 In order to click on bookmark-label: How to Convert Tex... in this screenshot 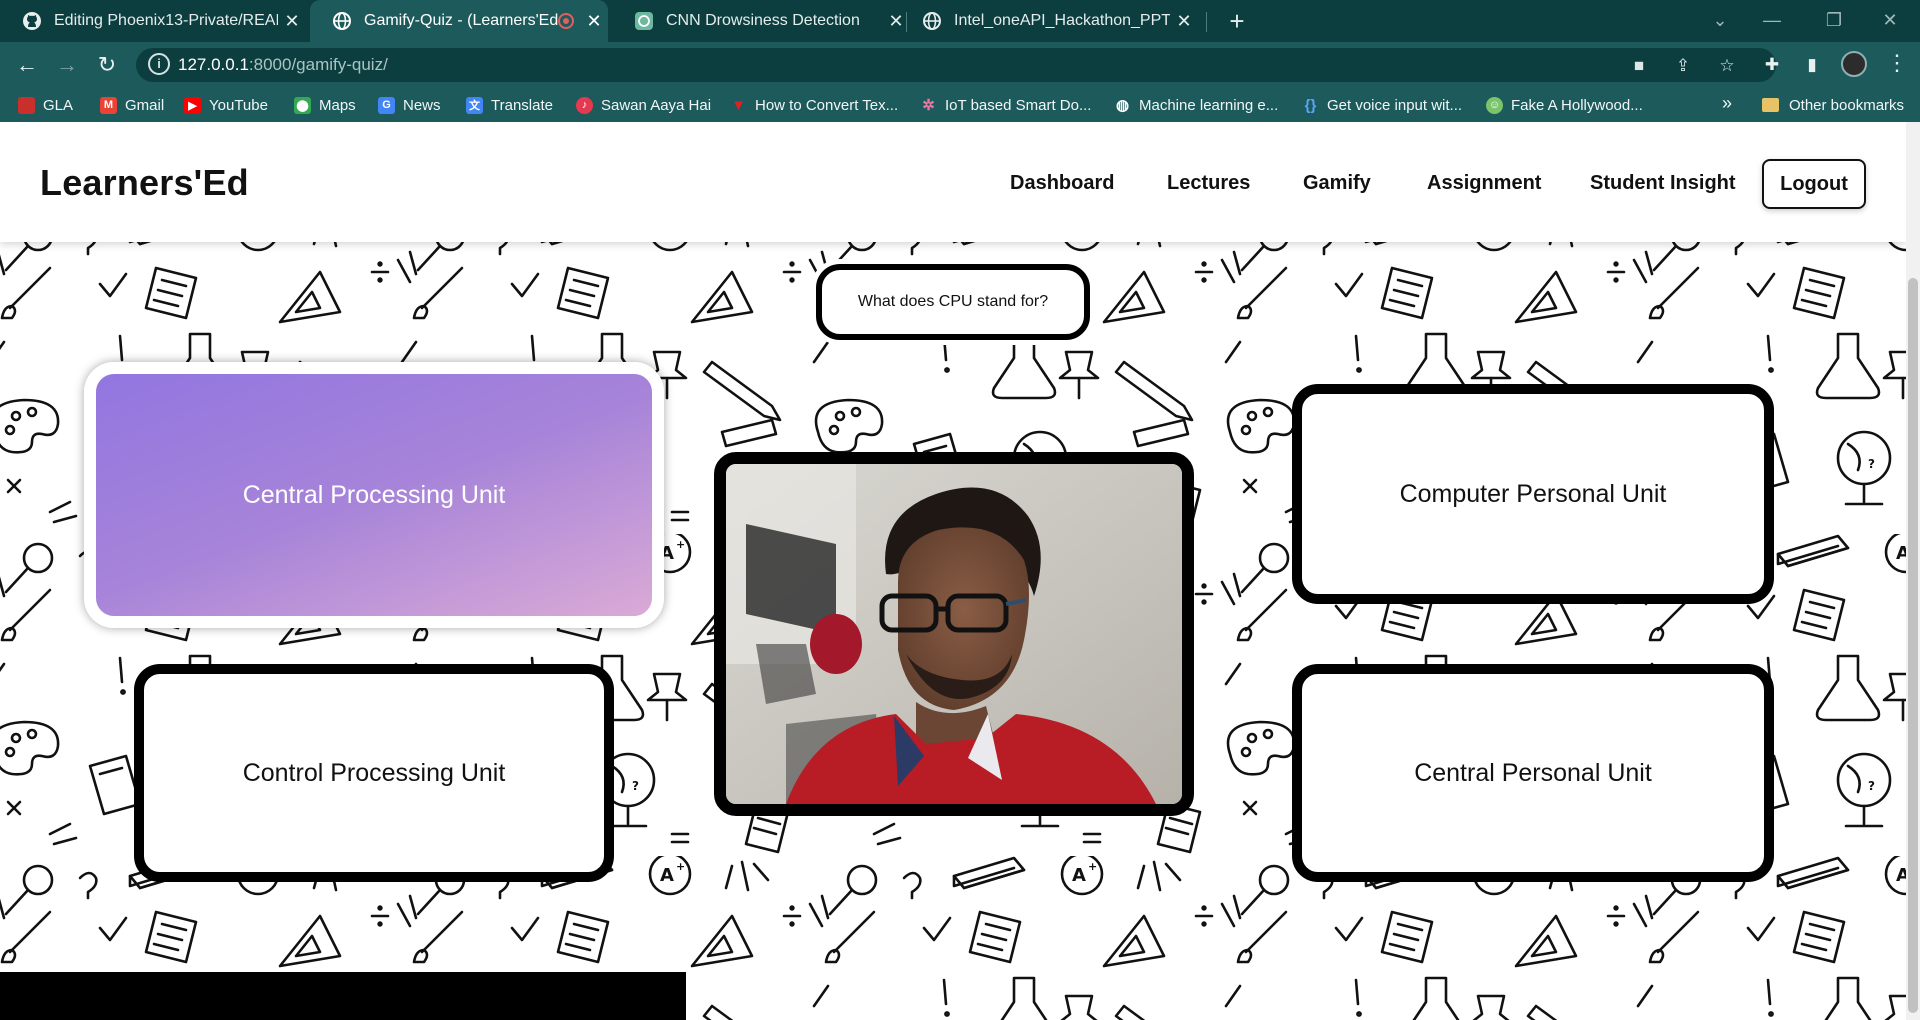, I will do `click(827, 105)`.